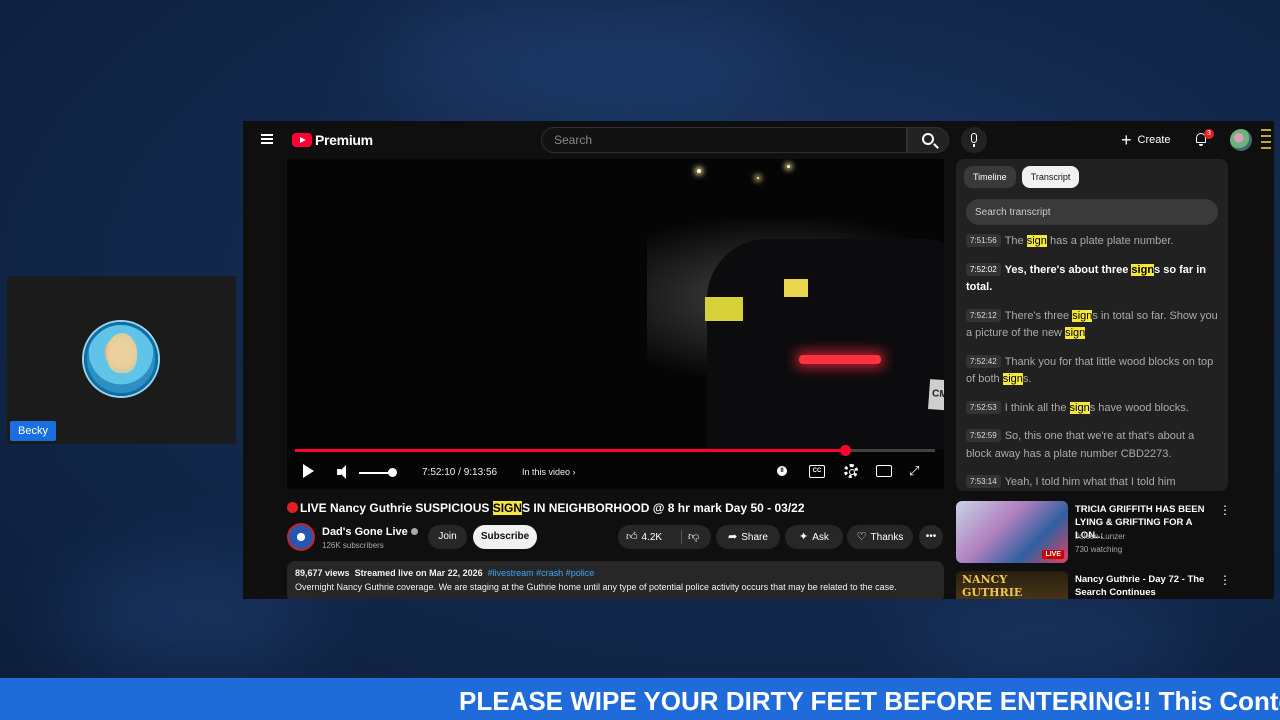 Image resolution: width=1280 pixels, height=720 pixels. What do you see at coordinates (1027, 379) in the screenshot?
I see `segment-text: s.` at bounding box center [1027, 379].